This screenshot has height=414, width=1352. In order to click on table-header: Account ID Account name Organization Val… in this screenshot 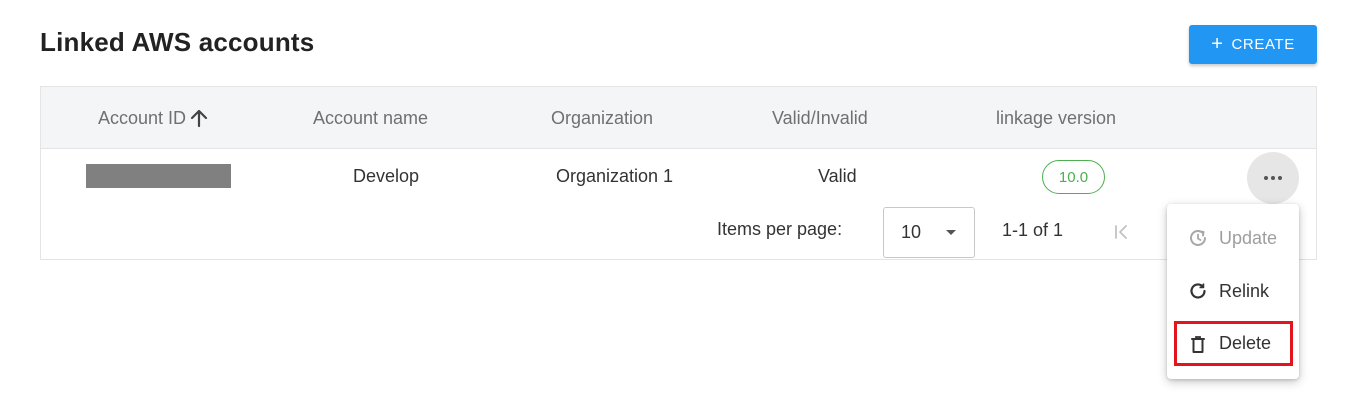, I will do `click(678, 118)`.